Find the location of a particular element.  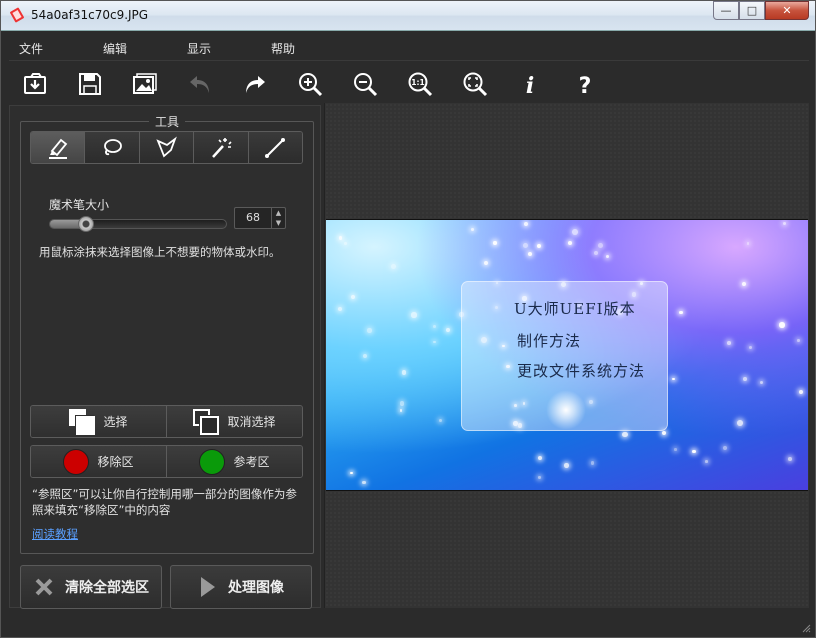

select-button: 选择 is located at coordinates (99, 421).